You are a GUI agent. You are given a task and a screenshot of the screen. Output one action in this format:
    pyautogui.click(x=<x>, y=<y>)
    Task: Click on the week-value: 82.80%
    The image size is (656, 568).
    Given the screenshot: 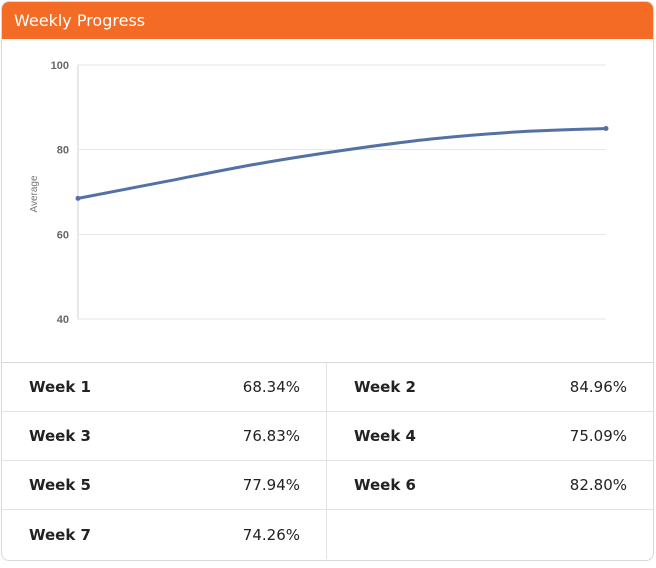 What is the action you would take?
    pyautogui.click(x=598, y=485)
    